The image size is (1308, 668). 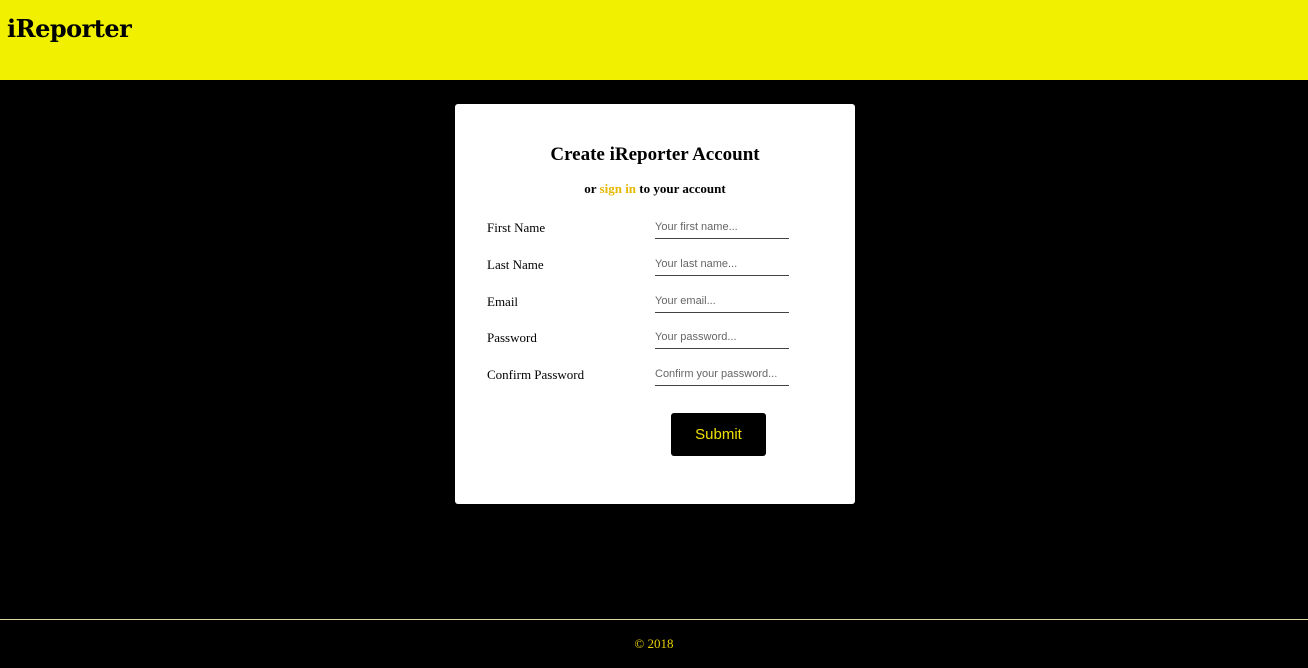 I want to click on app-logo: iReporter, so click(x=69, y=28).